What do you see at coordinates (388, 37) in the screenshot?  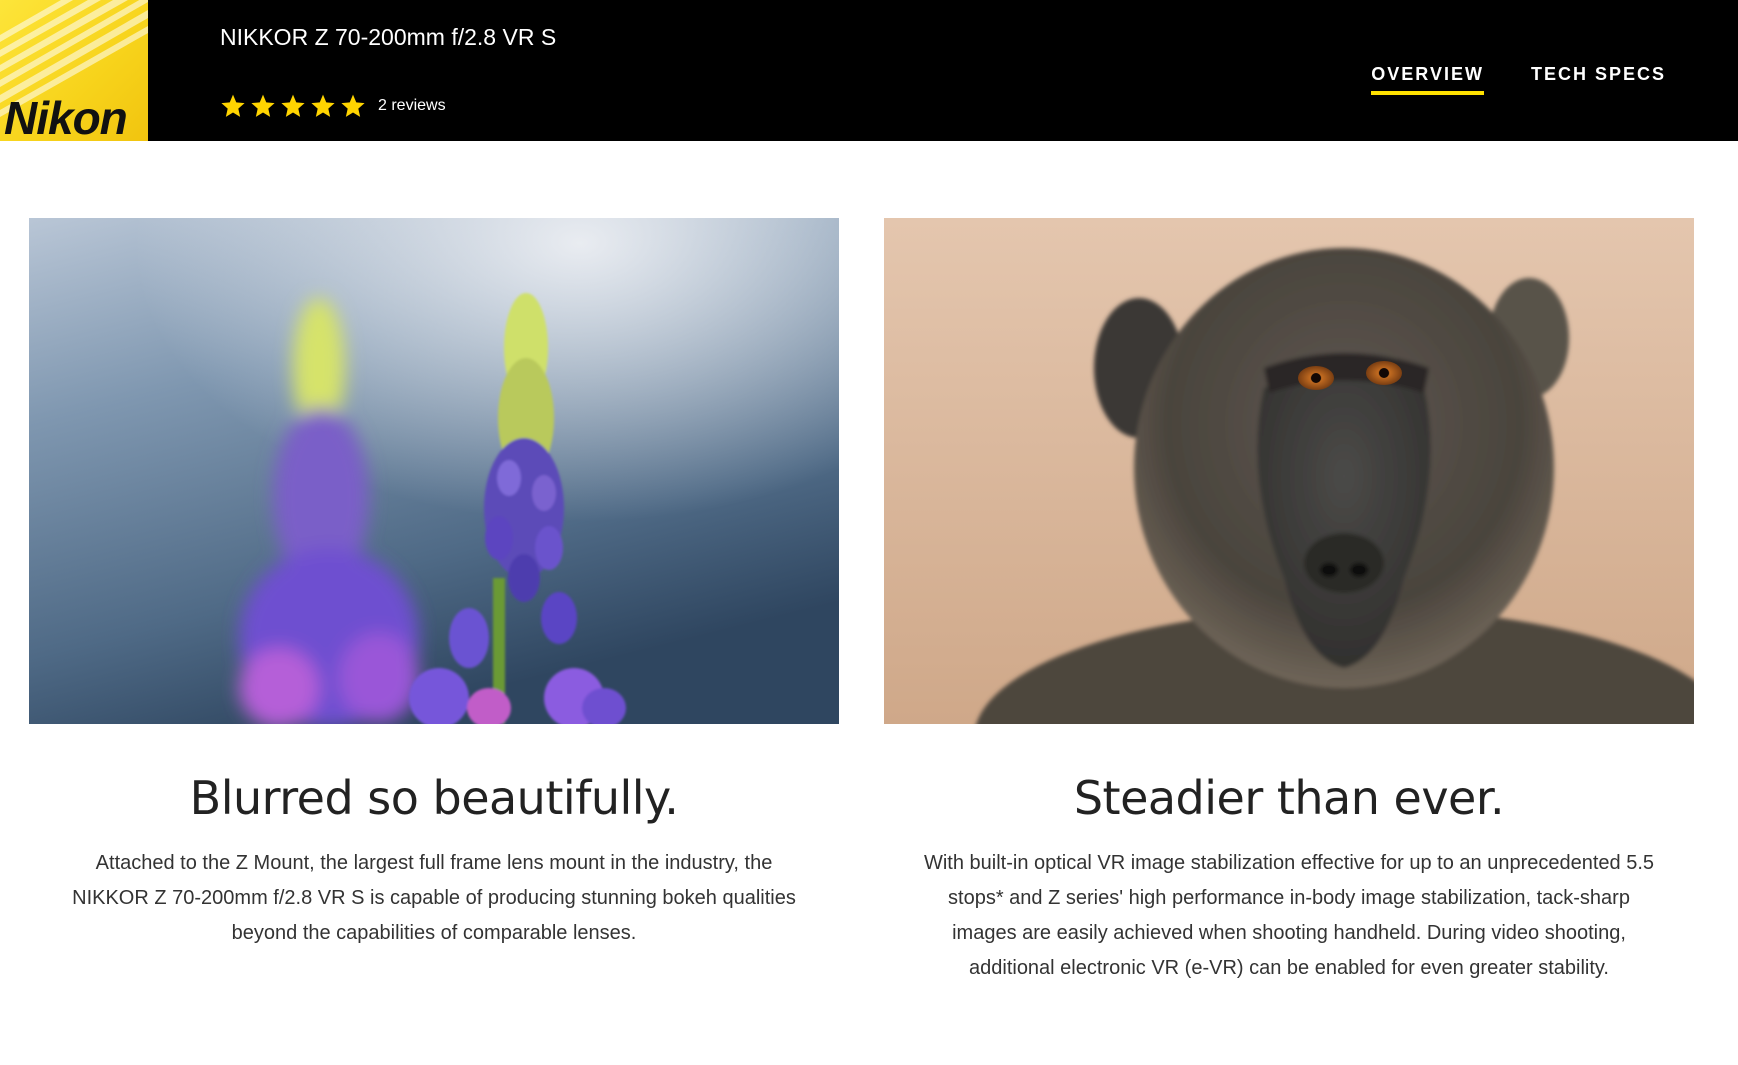 I see `product-title: NIKKOR Z 70-200mm f/2.8 VR S` at bounding box center [388, 37].